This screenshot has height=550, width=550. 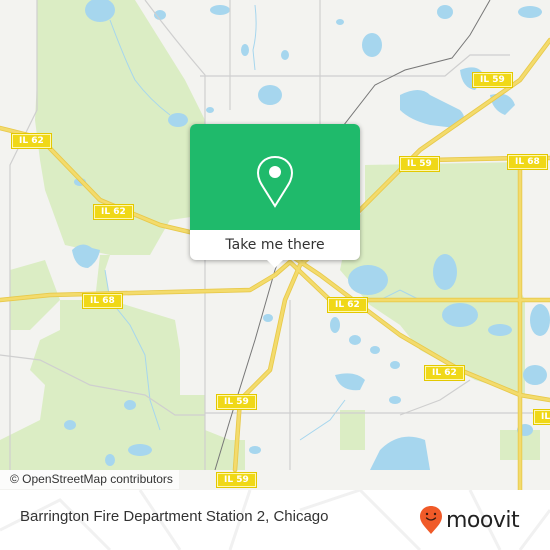 What do you see at coordinates (275, 264) in the screenshot?
I see `popup-pointer` at bounding box center [275, 264].